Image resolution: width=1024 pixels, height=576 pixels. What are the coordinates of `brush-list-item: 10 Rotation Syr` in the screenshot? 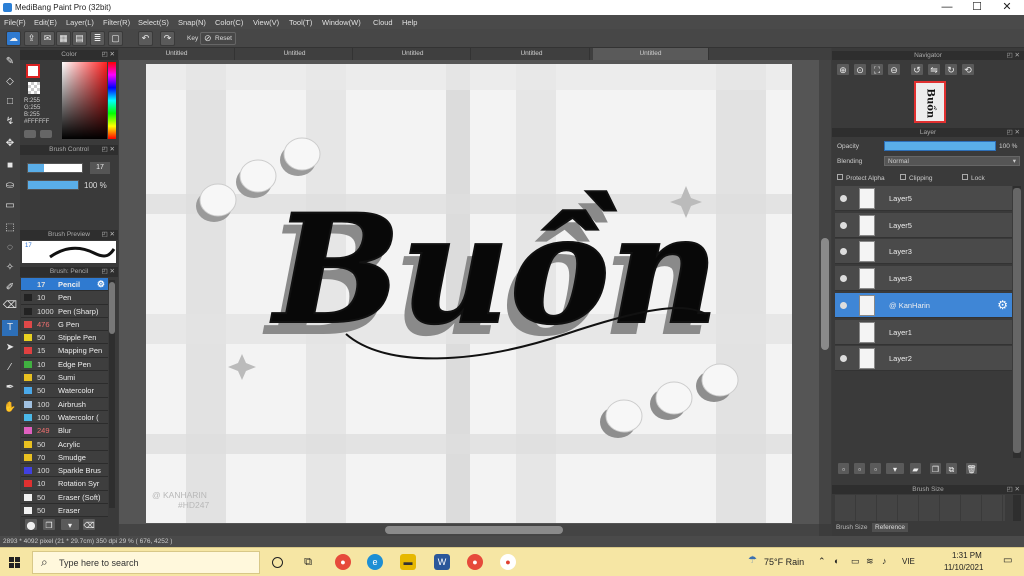 It's located at (64, 484).